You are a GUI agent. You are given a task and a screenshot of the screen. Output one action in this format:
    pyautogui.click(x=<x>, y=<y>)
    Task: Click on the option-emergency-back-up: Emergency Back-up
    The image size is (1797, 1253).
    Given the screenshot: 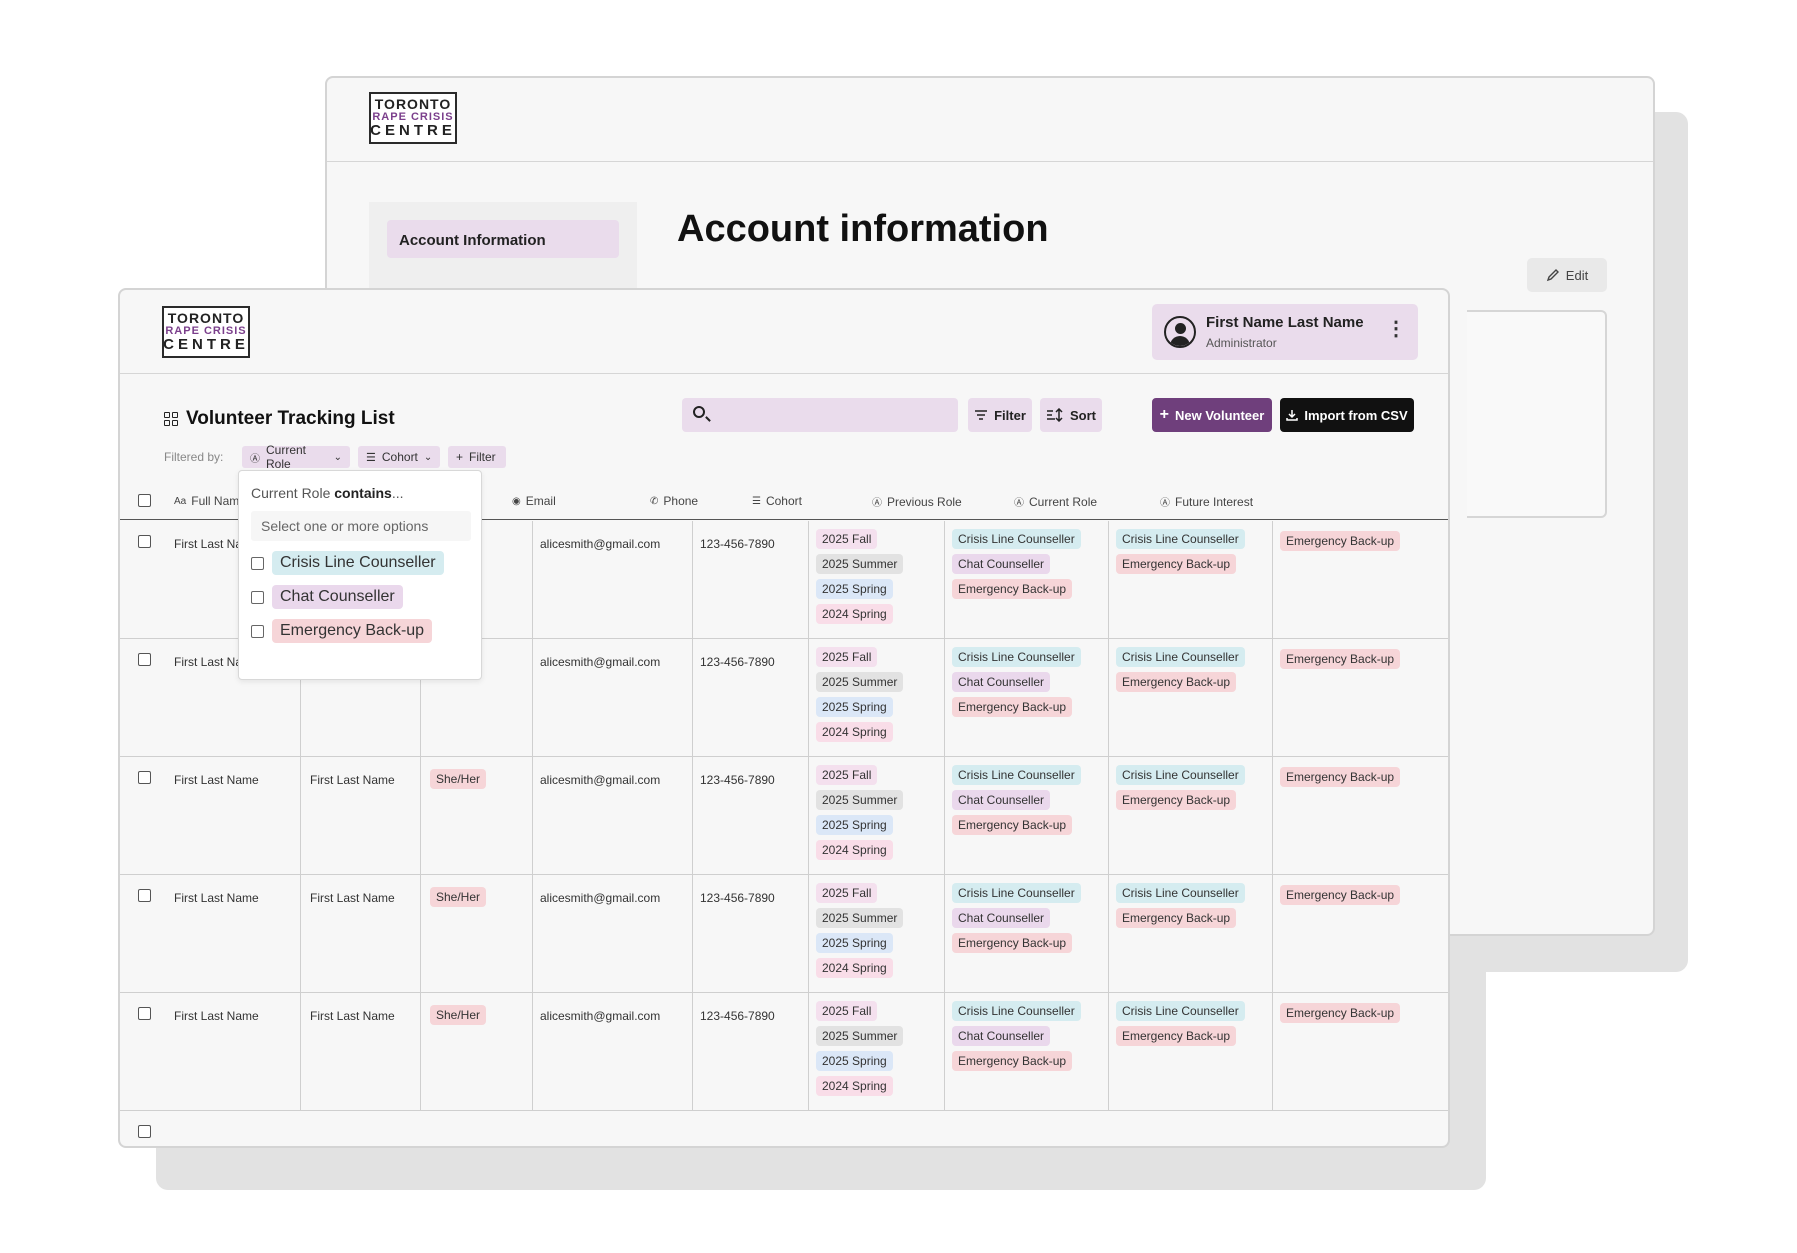 What is the action you would take?
    pyautogui.click(x=342, y=631)
    